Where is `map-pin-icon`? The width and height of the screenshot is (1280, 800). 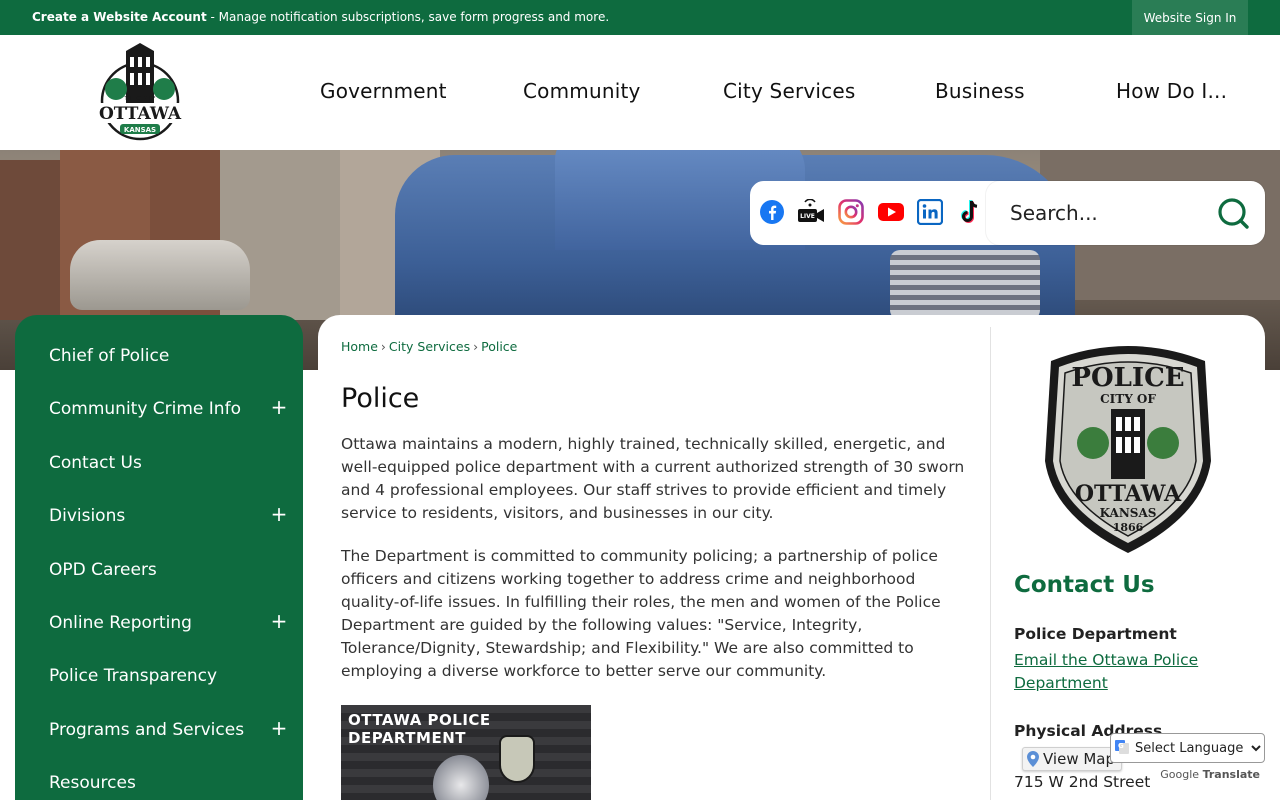 map-pin-icon is located at coordinates (1033, 759).